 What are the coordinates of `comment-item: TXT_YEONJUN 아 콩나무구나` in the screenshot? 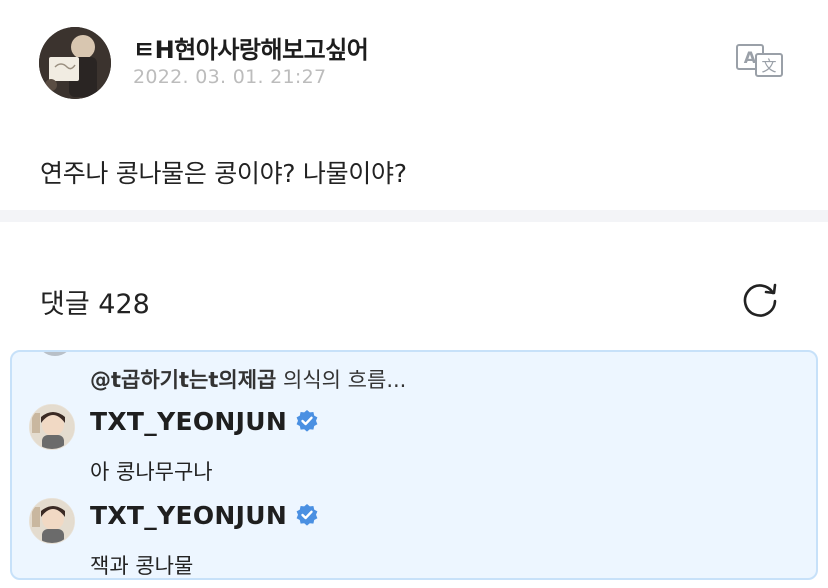 It's located at (414, 449).